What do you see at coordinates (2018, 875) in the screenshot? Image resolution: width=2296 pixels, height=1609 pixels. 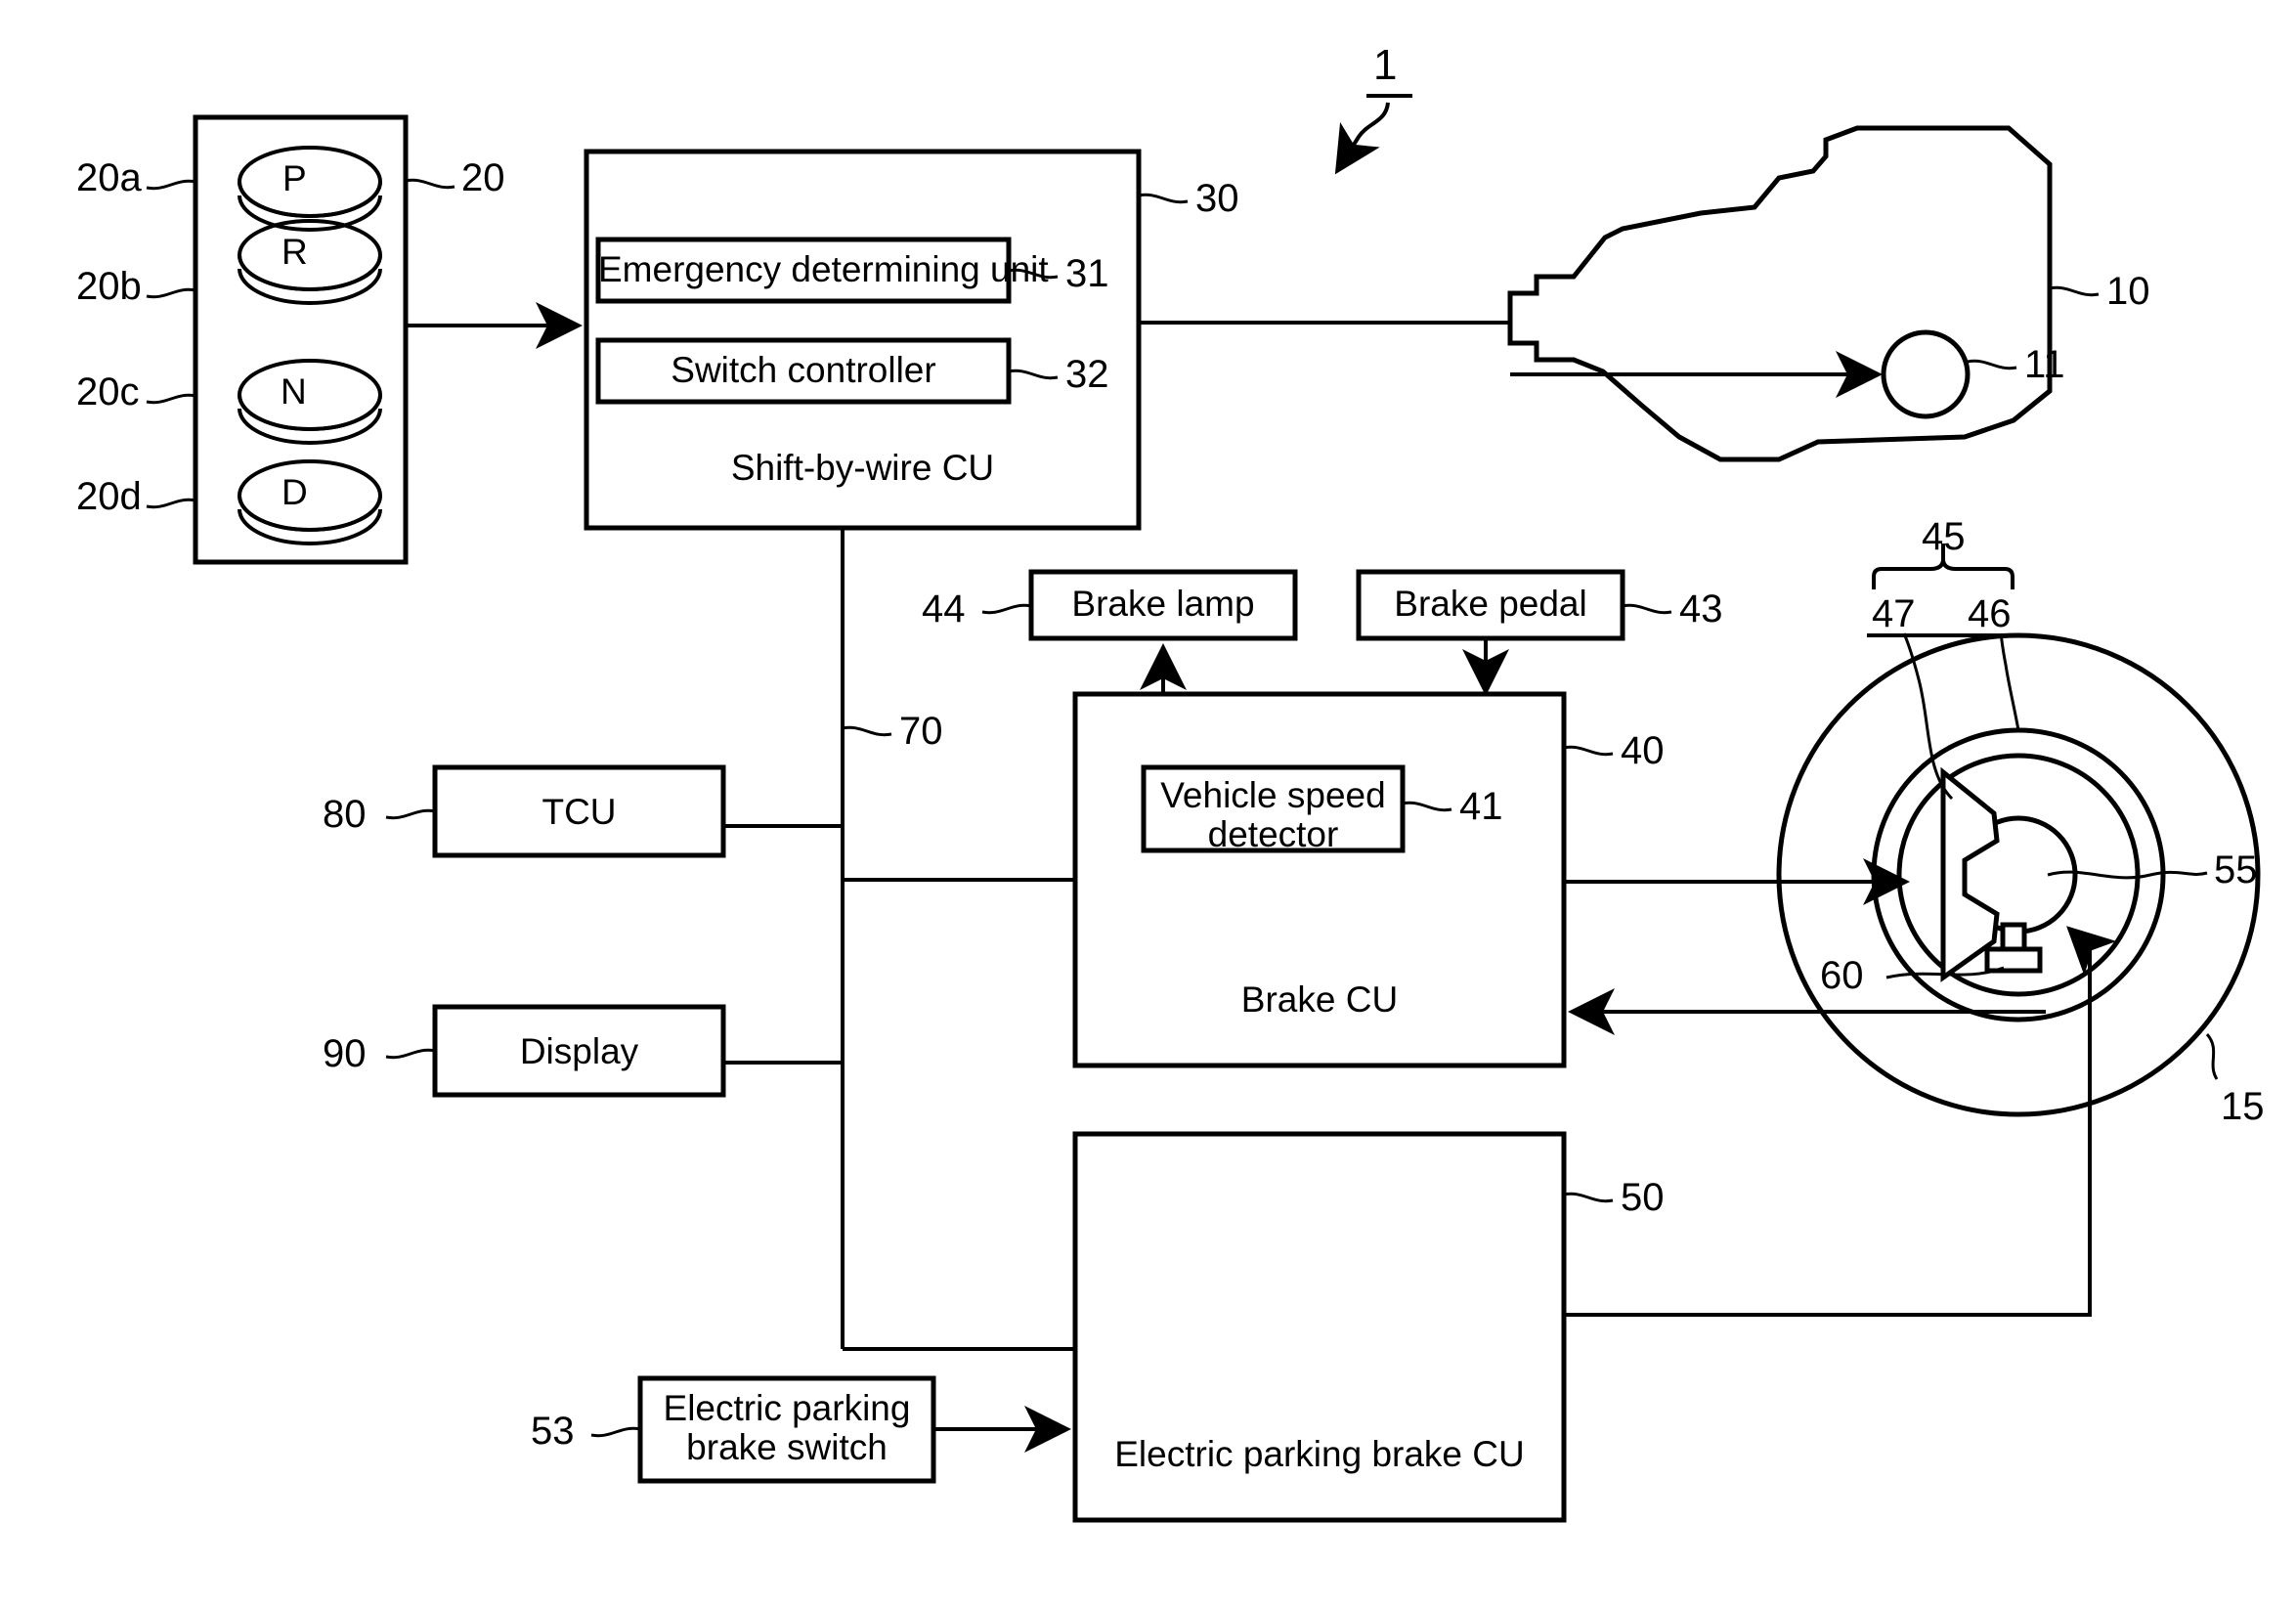 I see `brake-rotor-outer-circle` at bounding box center [2018, 875].